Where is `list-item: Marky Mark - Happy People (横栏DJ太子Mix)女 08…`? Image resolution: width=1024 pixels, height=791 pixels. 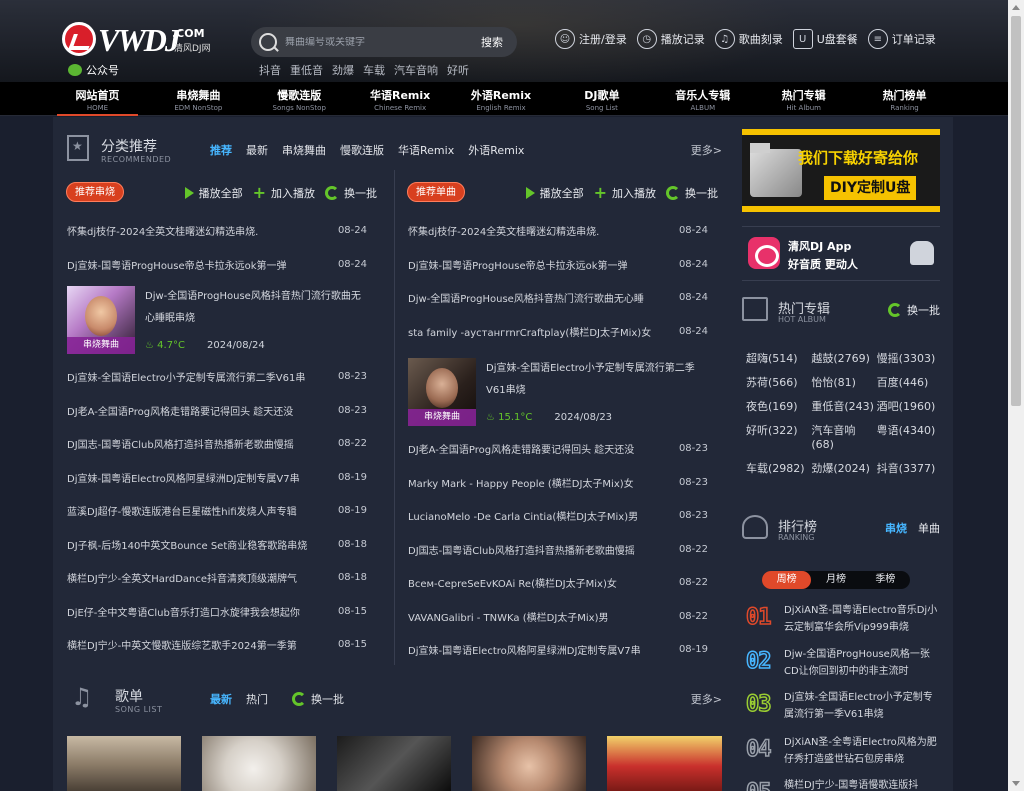
list-item: Marky Mark - Happy People (横栏DJ太子Mix)女 08… is located at coordinates (559, 483).